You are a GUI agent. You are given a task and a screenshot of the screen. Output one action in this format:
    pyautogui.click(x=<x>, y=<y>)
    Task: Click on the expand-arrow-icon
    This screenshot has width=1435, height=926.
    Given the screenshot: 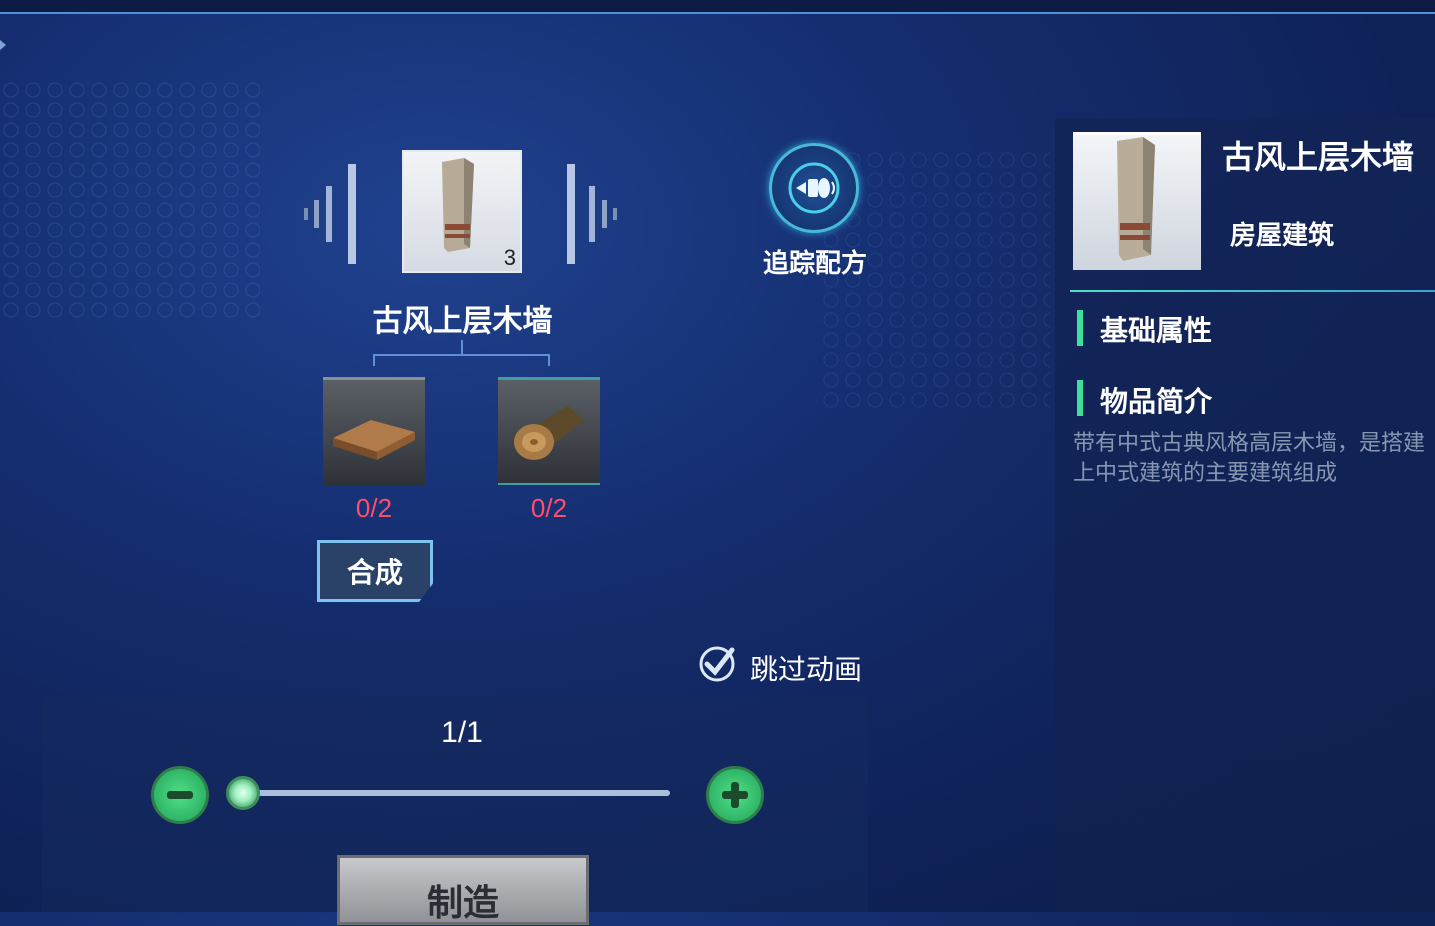 What is the action you would take?
    pyautogui.click(x=3, y=45)
    